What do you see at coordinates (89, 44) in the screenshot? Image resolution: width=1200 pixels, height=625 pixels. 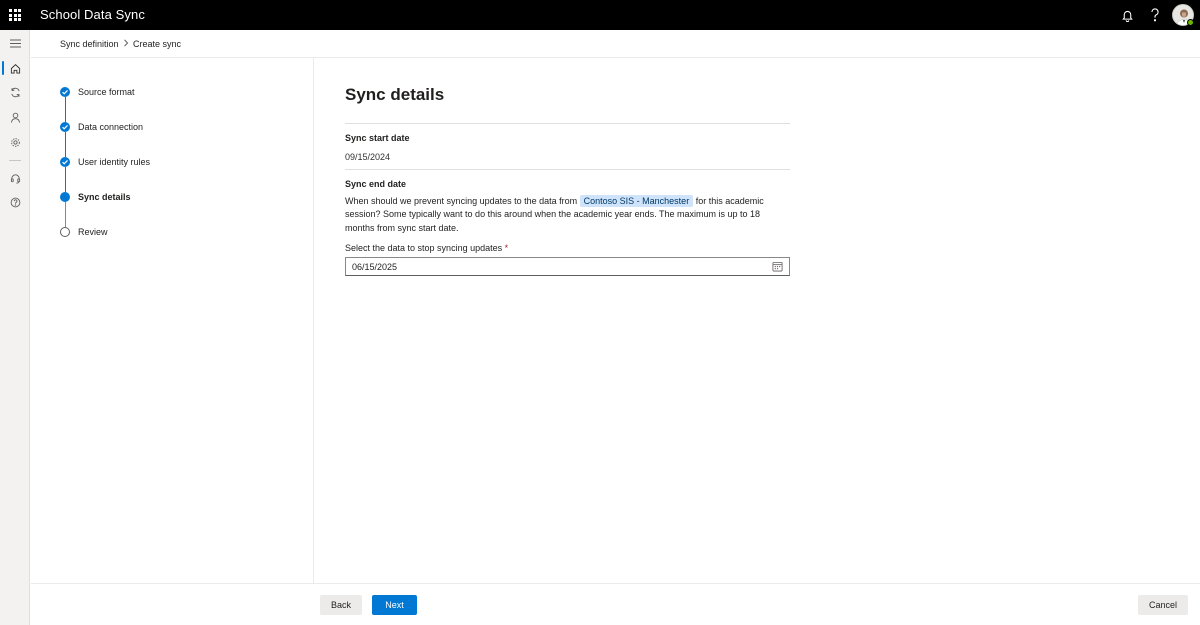 I see `breadcrumb-sync-definition: Sync definition` at bounding box center [89, 44].